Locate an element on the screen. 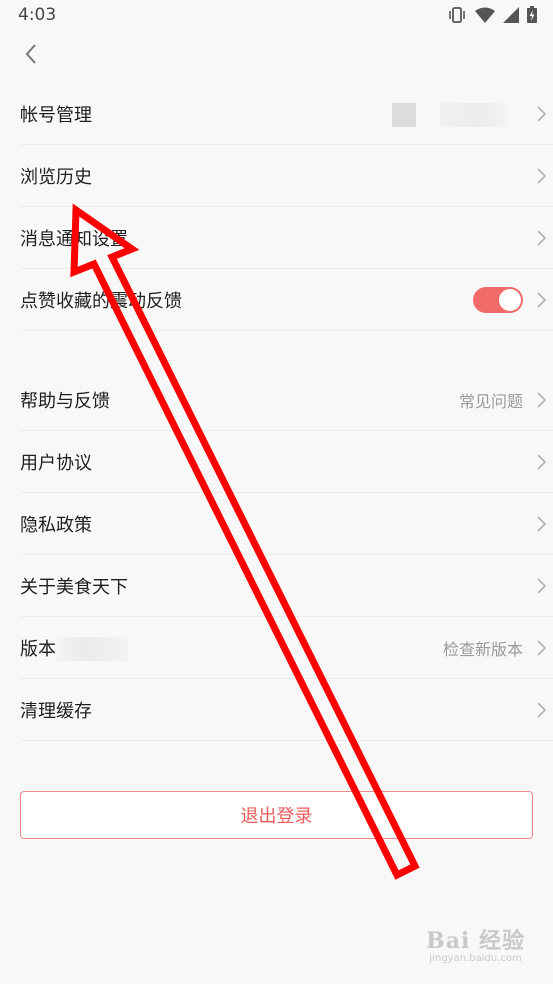 The width and height of the screenshot is (553, 984). status-icons is located at coordinates (492, 14).